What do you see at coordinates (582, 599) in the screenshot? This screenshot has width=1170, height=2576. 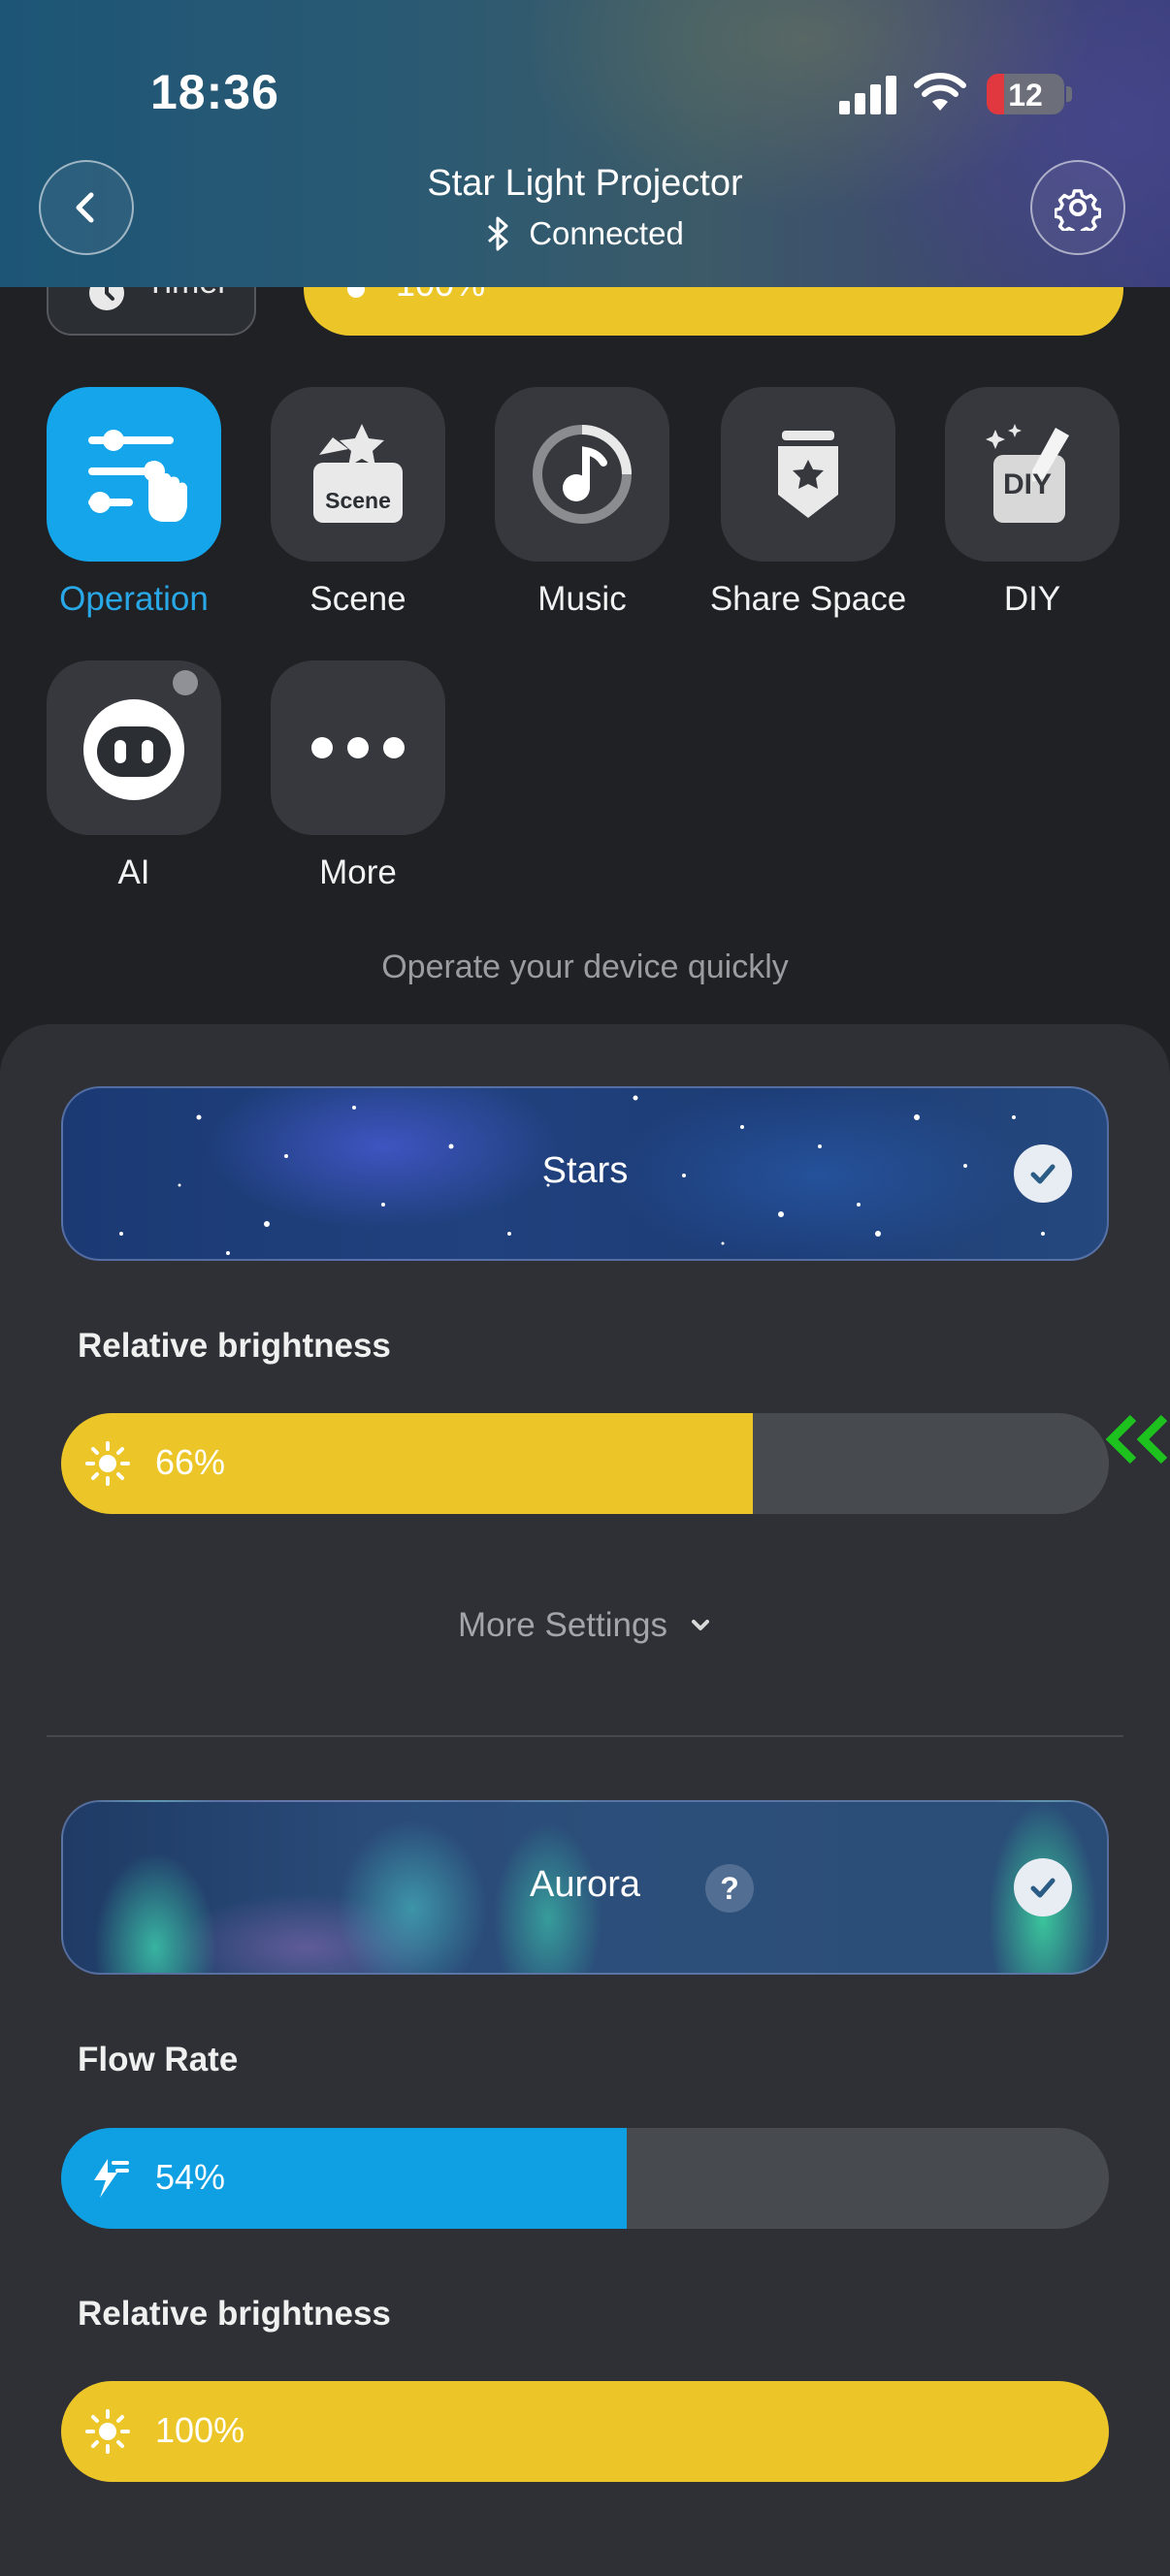 I see `music-tile-label: Music` at bounding box center [582, 599].